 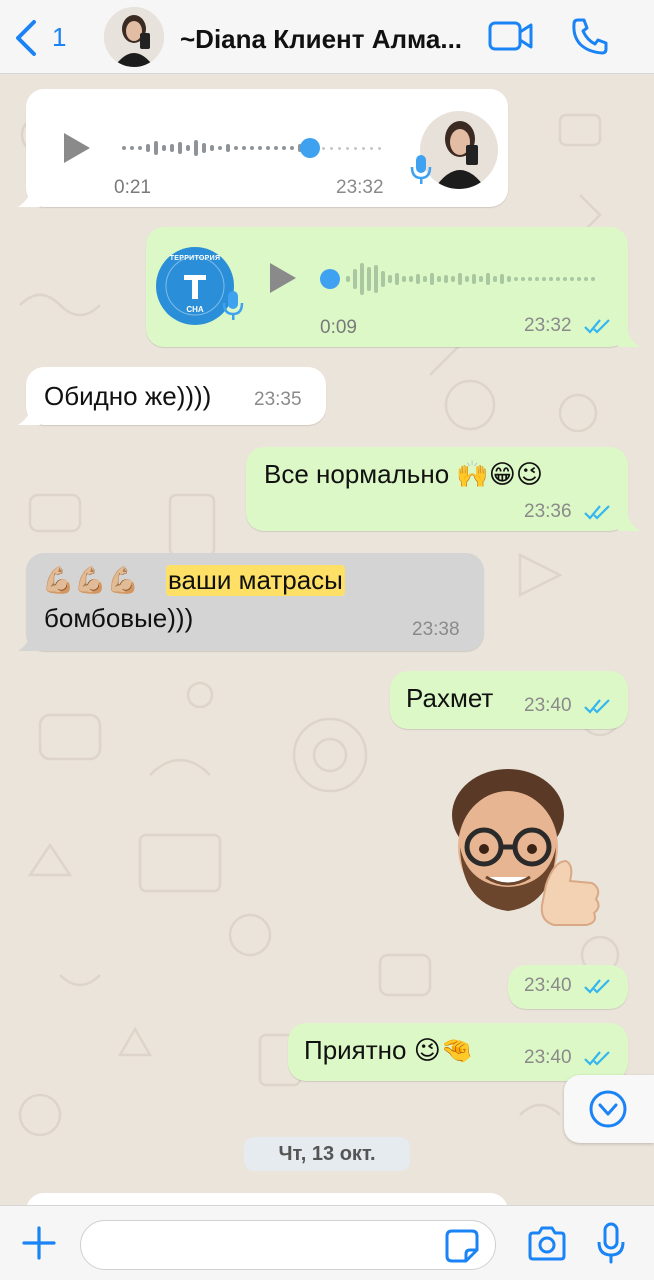 I want to click on incoming-voice-message: 0:21 23:32, so click(x=267, y=148).